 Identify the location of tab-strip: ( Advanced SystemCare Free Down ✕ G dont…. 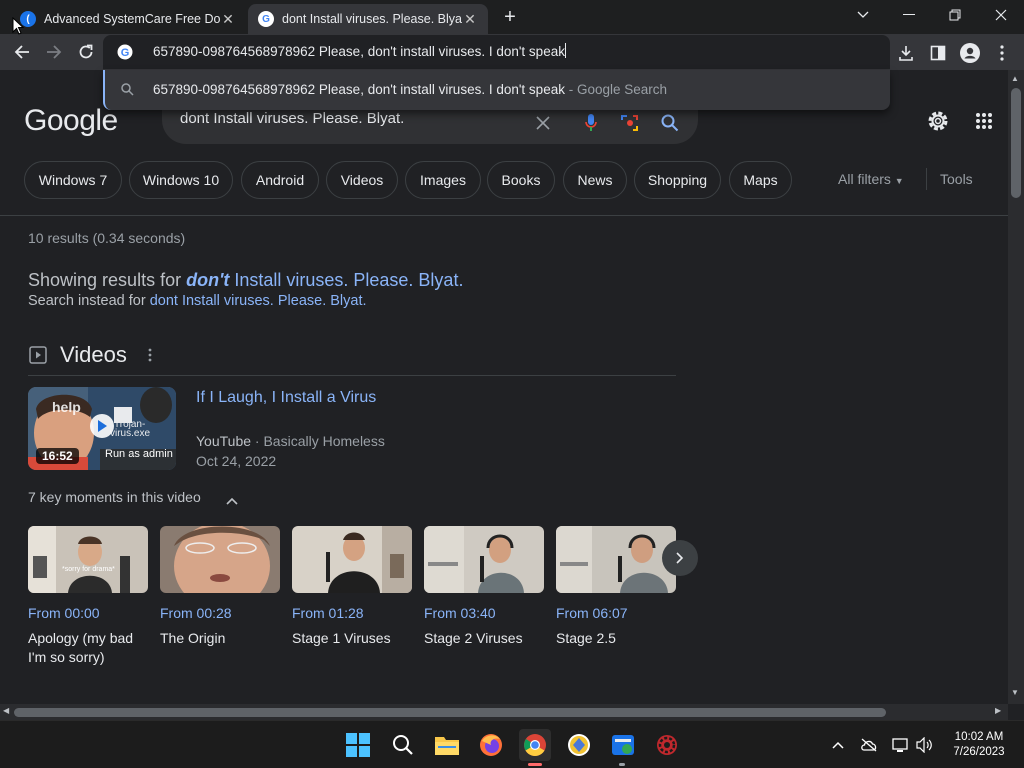
(512, 17).